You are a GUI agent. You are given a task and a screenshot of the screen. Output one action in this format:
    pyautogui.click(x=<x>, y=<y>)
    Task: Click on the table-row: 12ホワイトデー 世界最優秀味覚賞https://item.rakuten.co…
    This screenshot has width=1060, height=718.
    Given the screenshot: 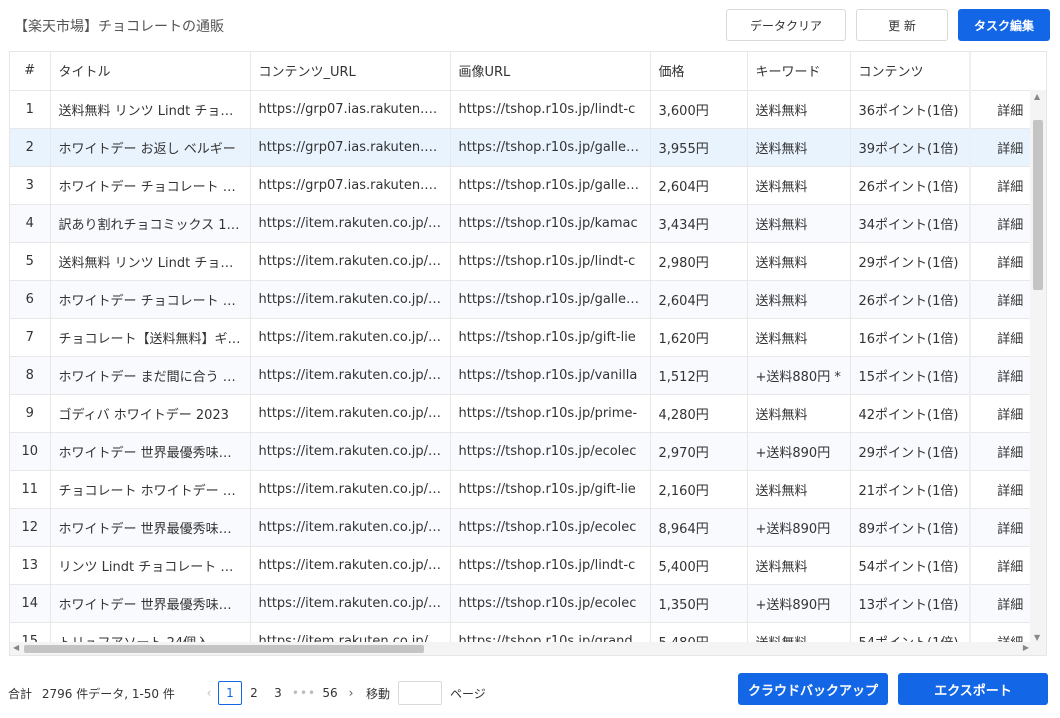 What is the action you would take?
    pyautogui.click(x=521, y=527)
    